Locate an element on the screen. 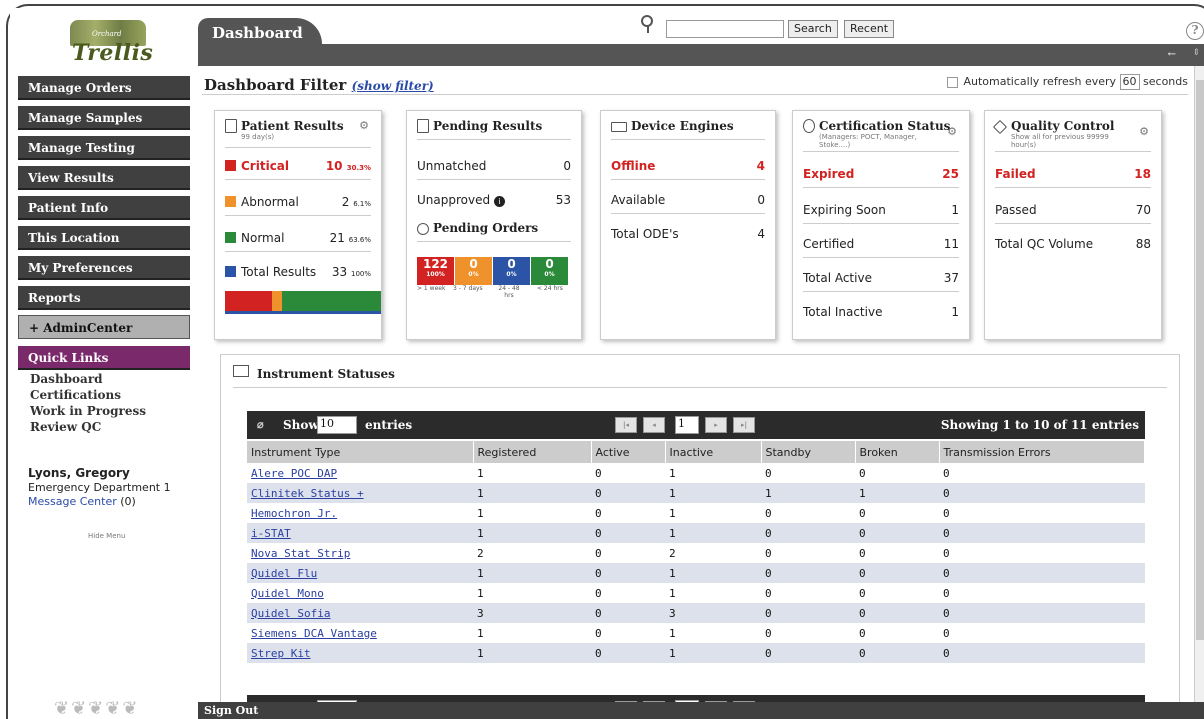 This screenshot has height=719, width=1204. resize-icon: ⇕ is located at coordinates (1196, 53).